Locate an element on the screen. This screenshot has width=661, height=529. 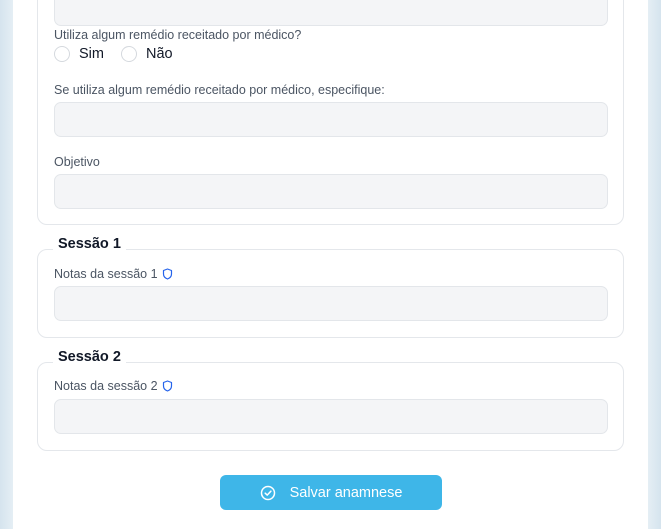
session-1-notes-label-text: Notas da sessão 1 is located at coordinates (106, 274).